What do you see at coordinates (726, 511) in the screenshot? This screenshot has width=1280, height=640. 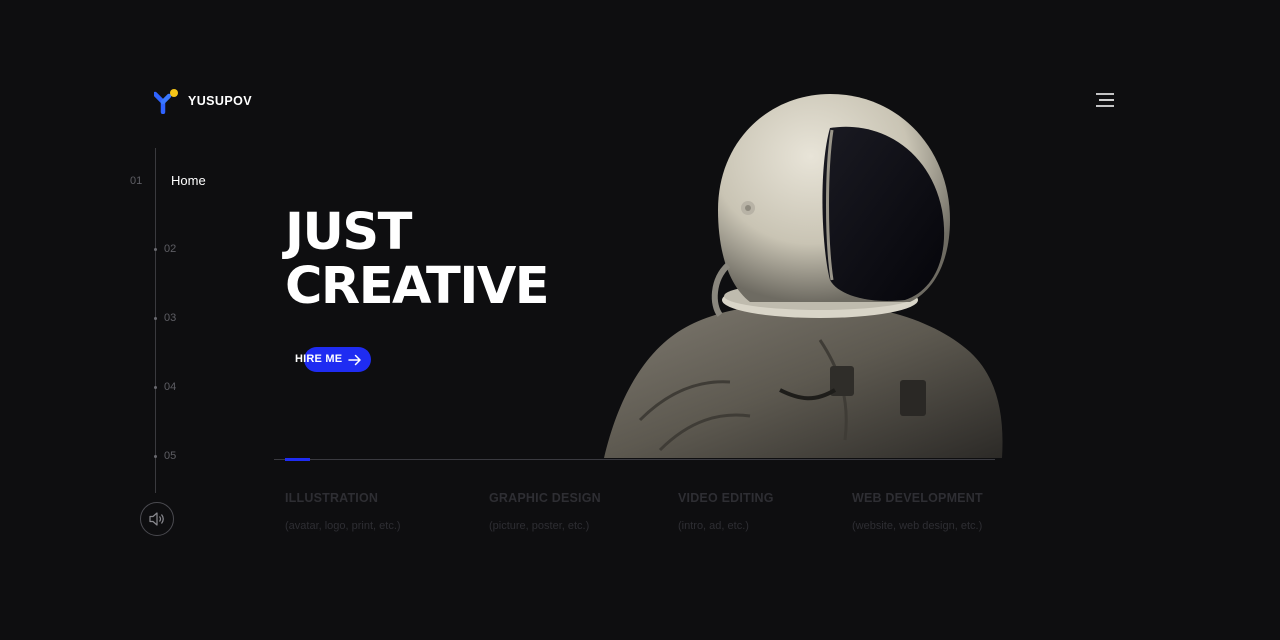 I see `service-video-editing: VIDEO EDITING (intro, ad, etc.)` at bounding box center [726, 511].